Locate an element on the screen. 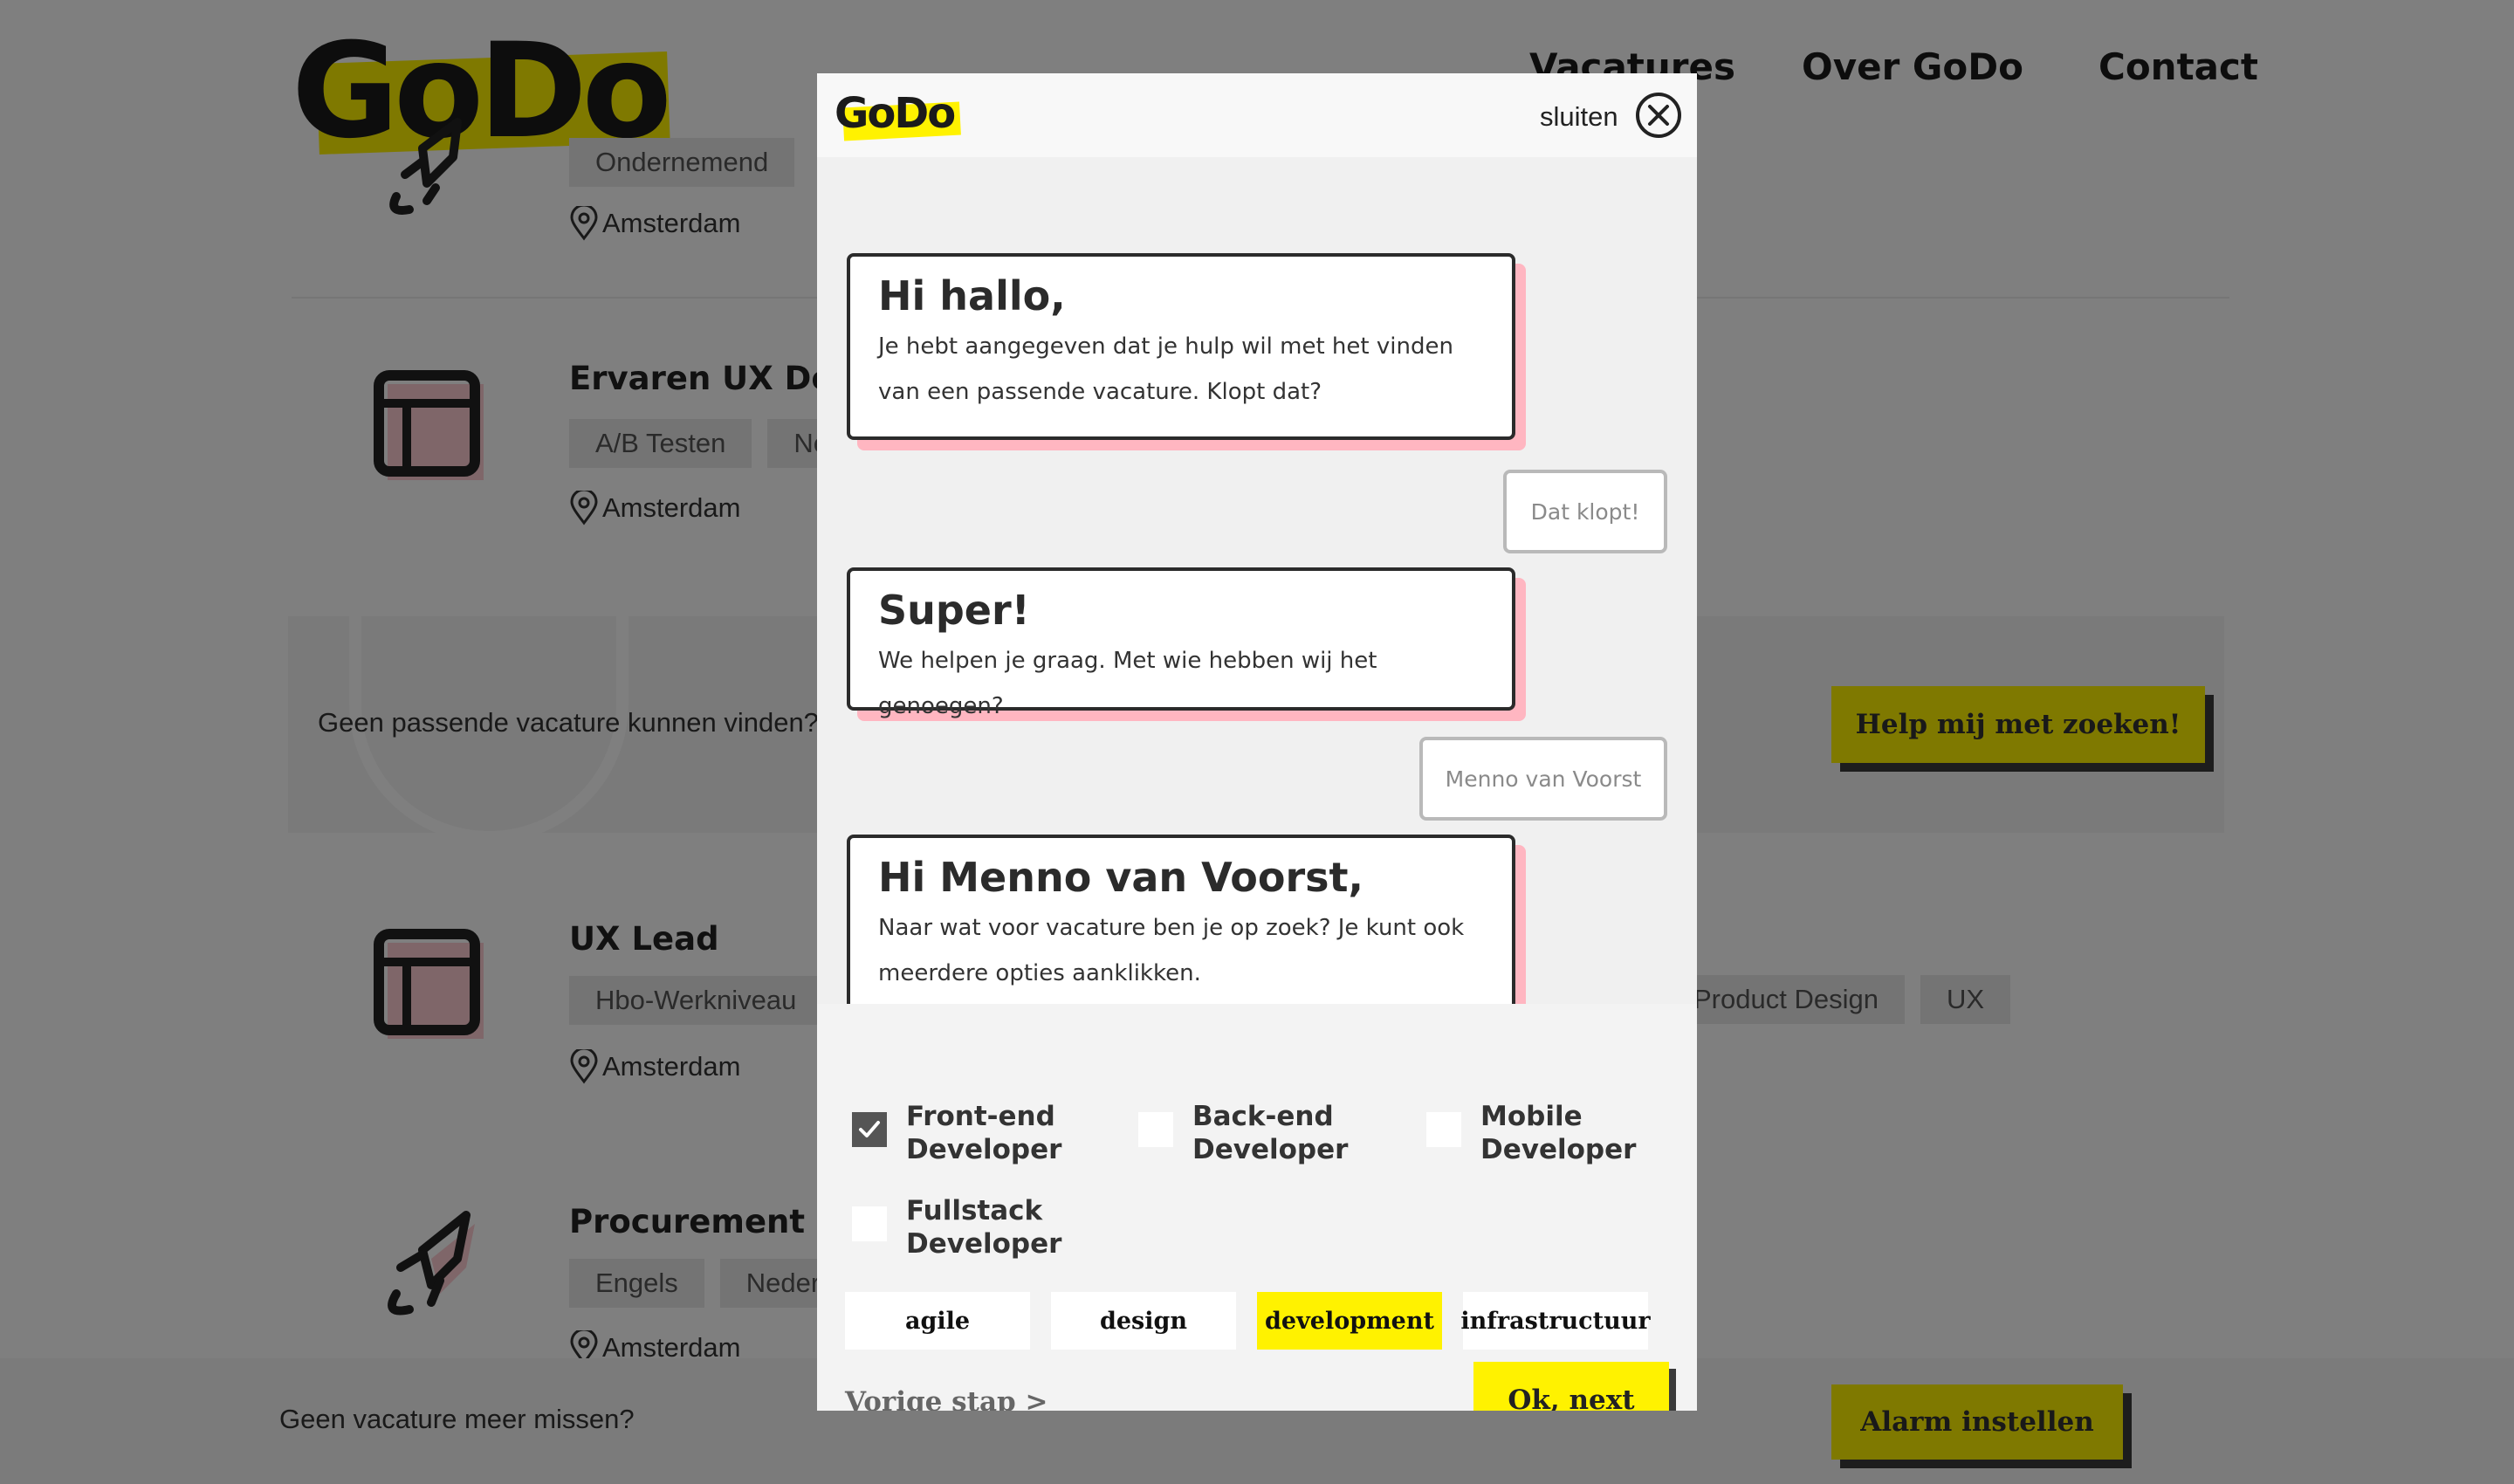 This screenshot has width=2514, height=1484. chip-design: design is located at coordinates (1144, 1321).